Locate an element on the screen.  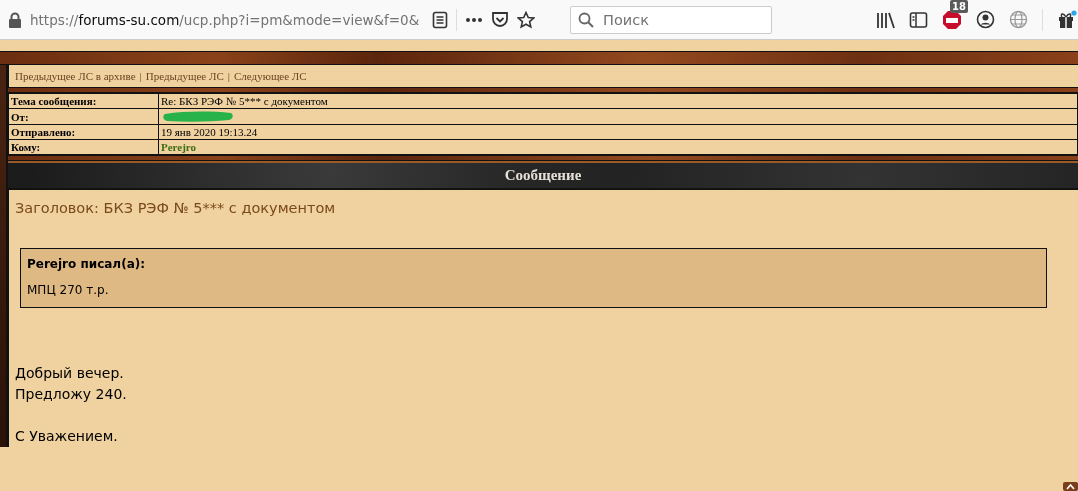
globe-icon is located at coordinates (1018, 19).